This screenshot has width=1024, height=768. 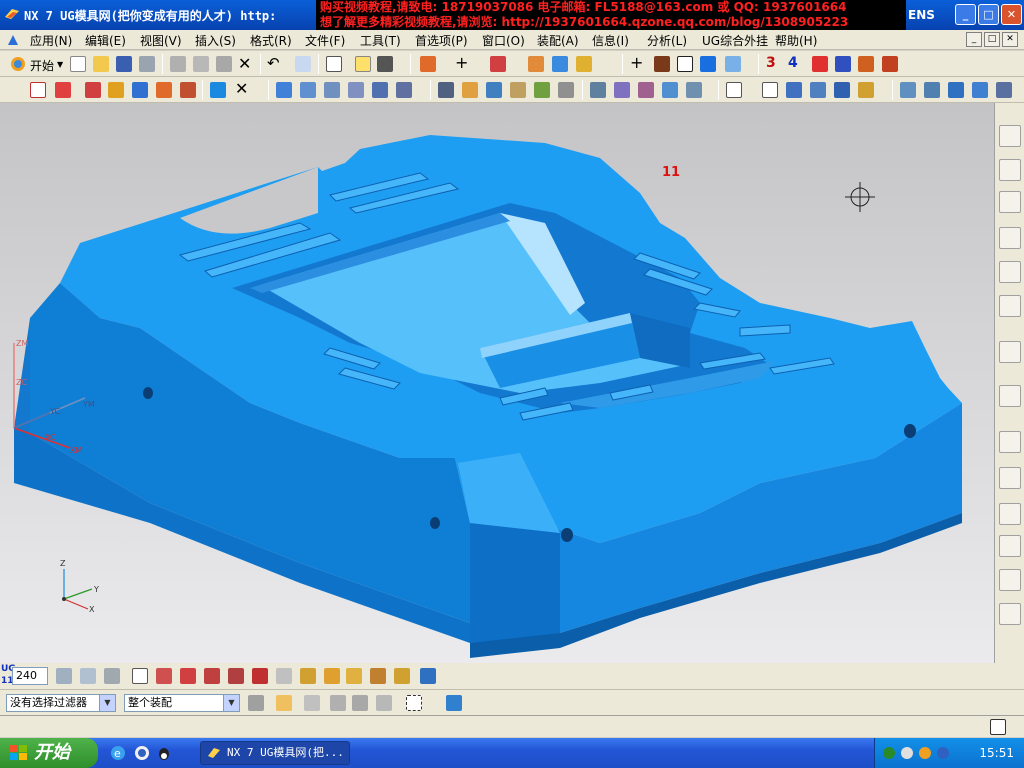 I want to click on move-object-icon, so click(x=284, y=676).